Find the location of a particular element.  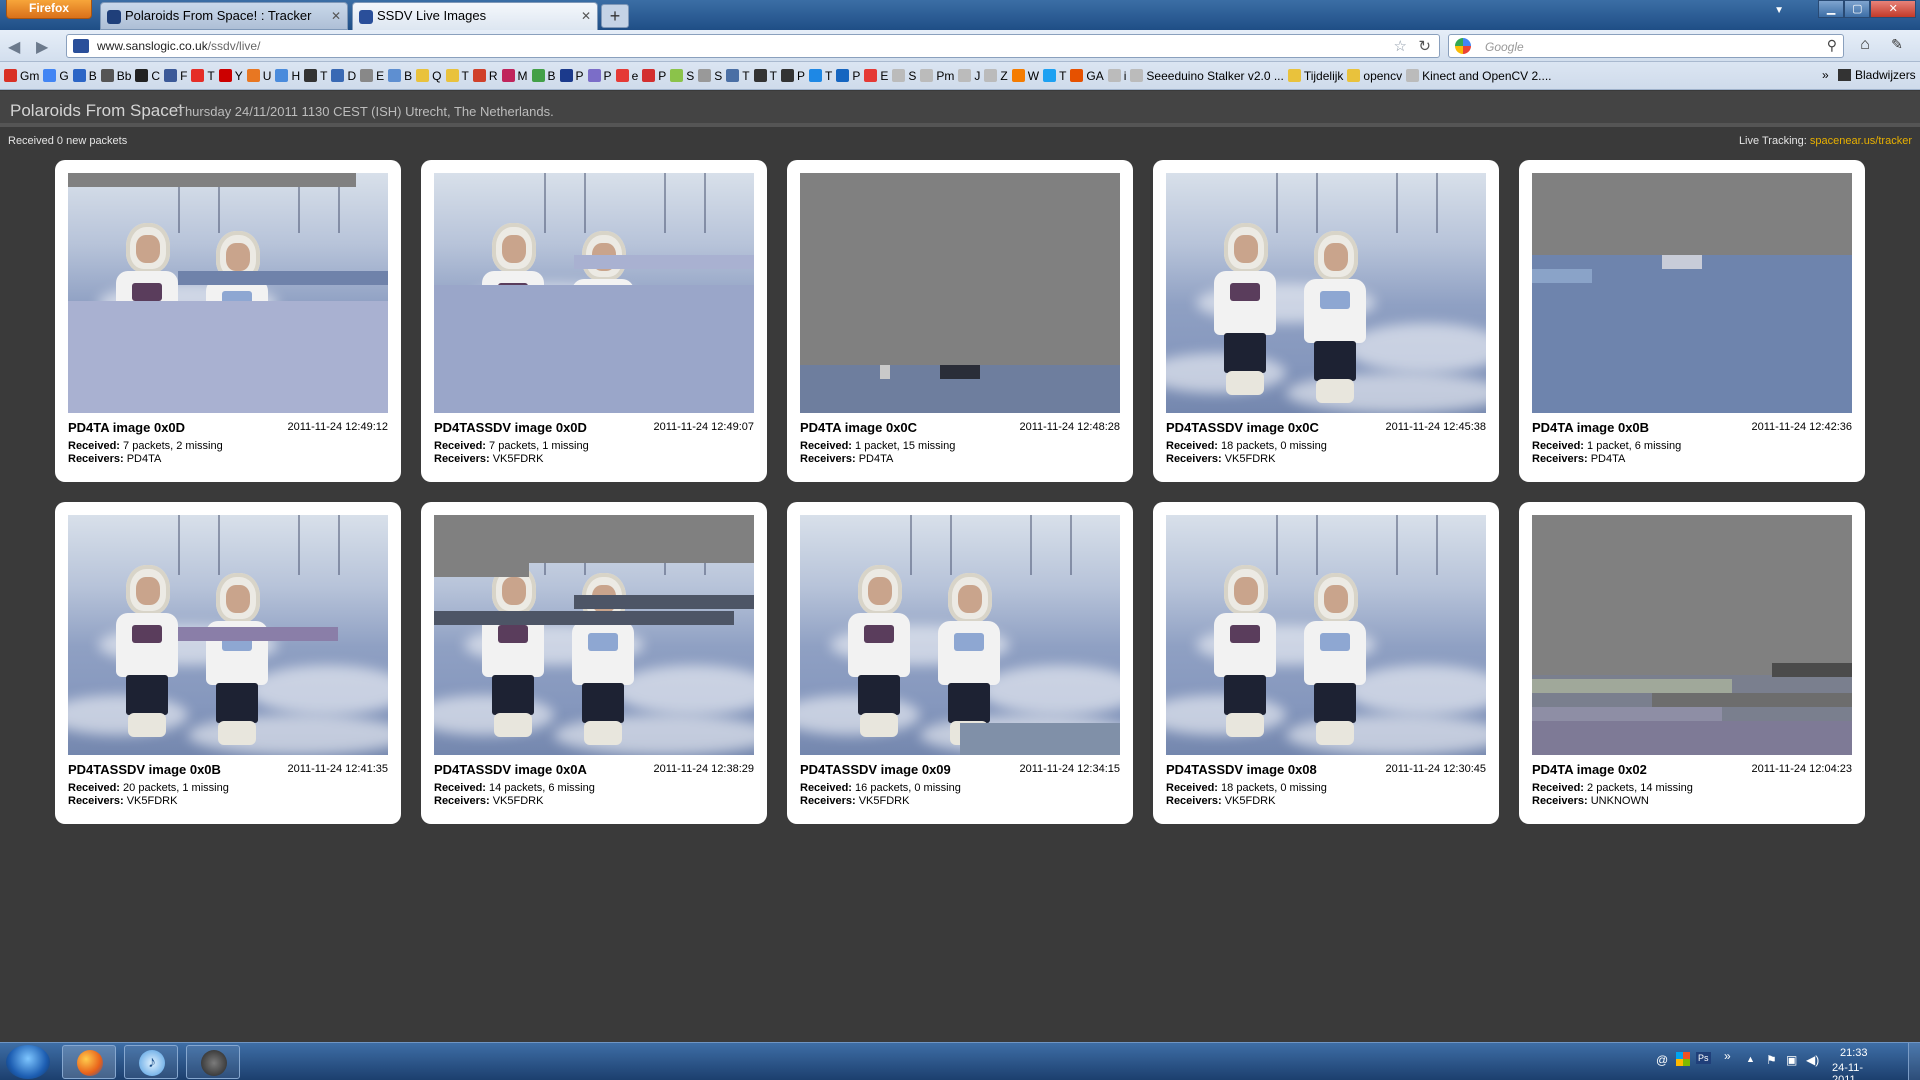

clock-time: 21:33 is located at coordinates (1854, 1053).